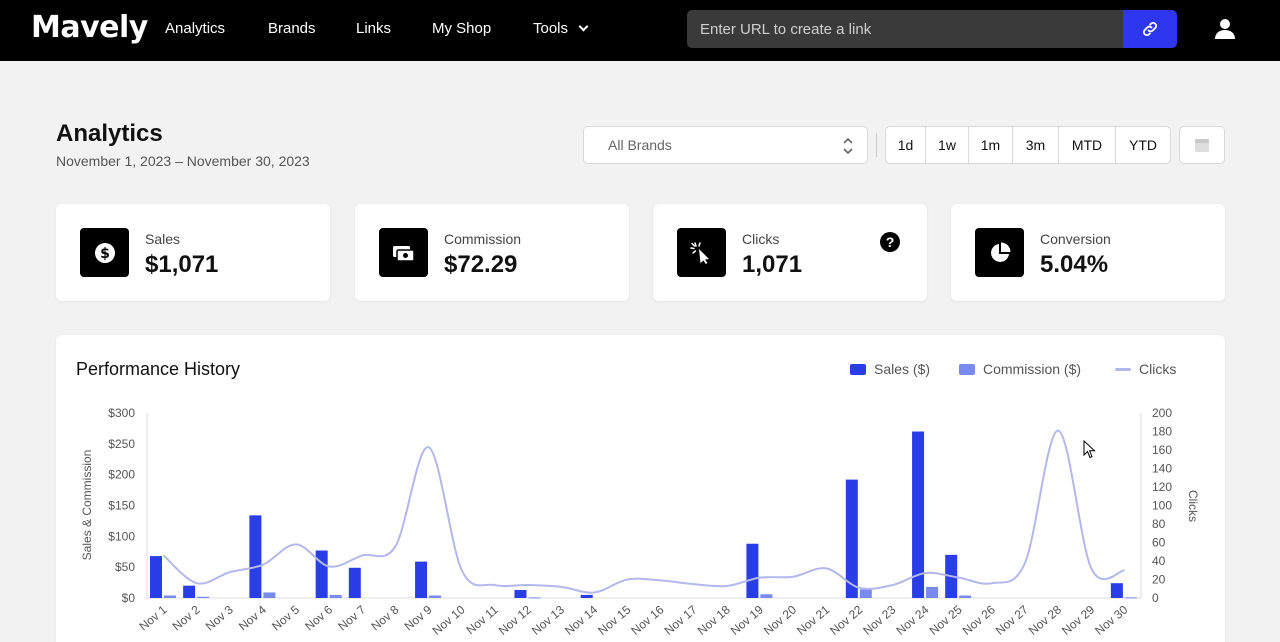  What do you see at coordinates (1162, 469) in the screenshot?
I see `y-tick-label-right: 140` at bounding box center [1162, 469].